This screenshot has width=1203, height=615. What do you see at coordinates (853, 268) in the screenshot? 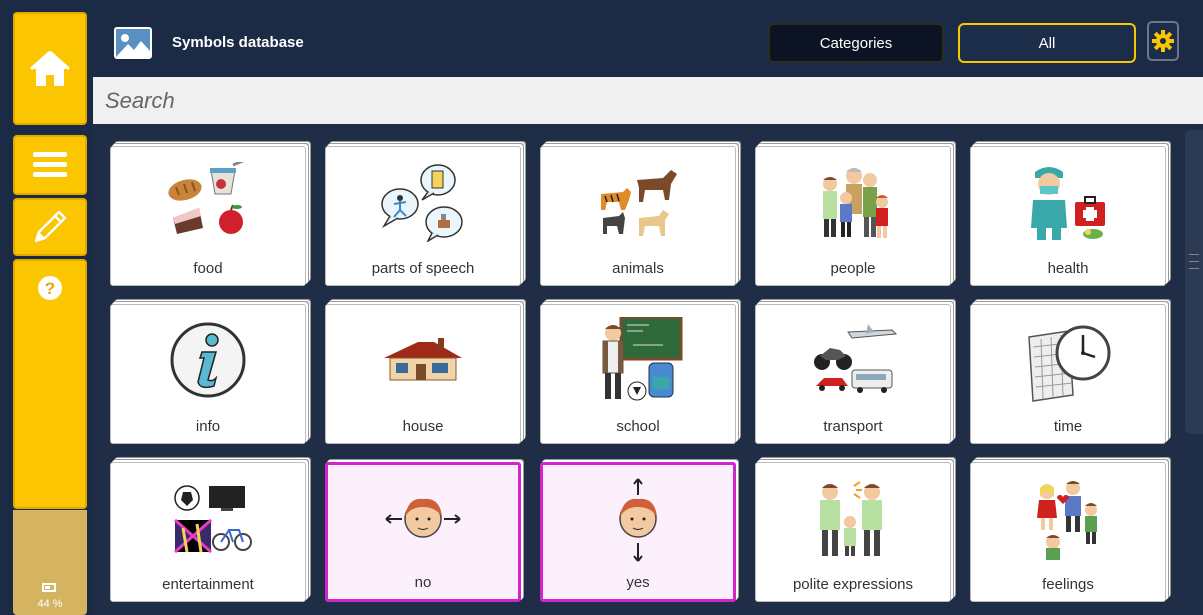
I see `tile-label: people` at bounding box center [853, 268].